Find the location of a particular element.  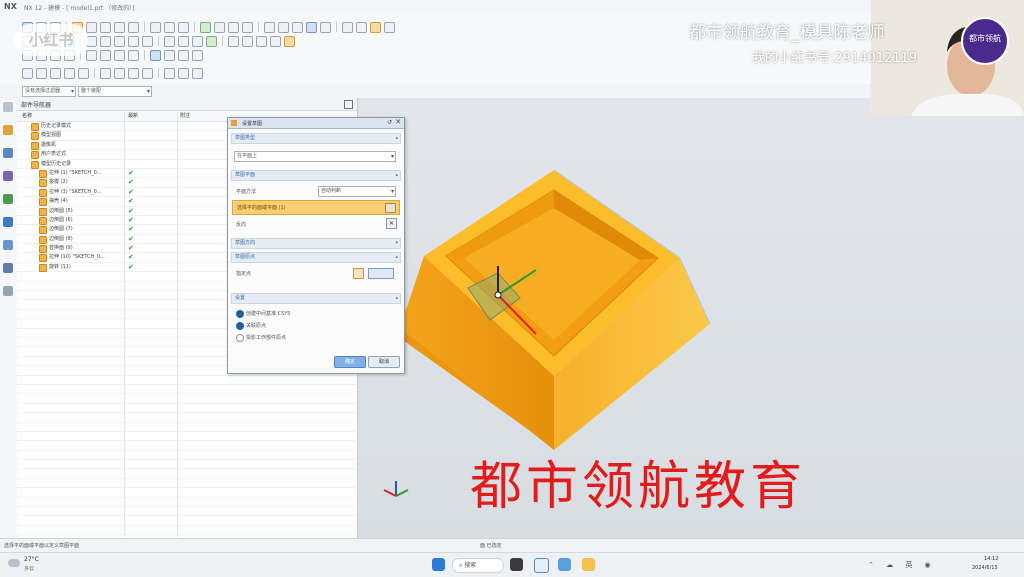

rotate-view-icon is located at coordinates (119, 55).